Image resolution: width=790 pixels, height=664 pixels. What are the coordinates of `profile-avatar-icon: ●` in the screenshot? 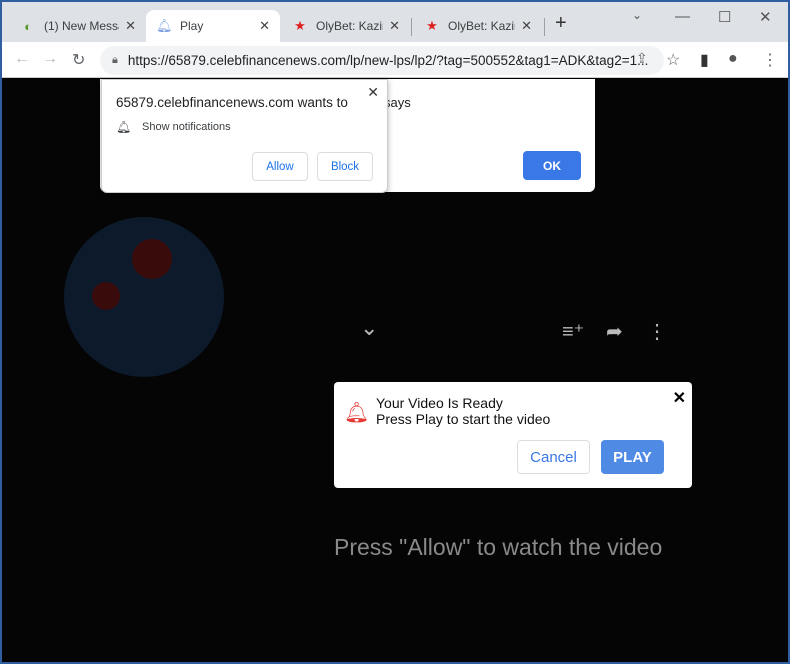 It's located at (733, 59).